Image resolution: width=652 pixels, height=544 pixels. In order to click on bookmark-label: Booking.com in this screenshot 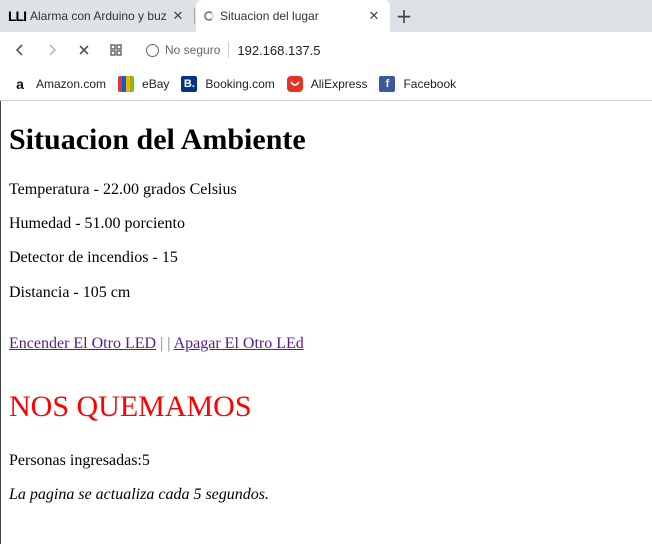, I will do `click(240, 84)`.